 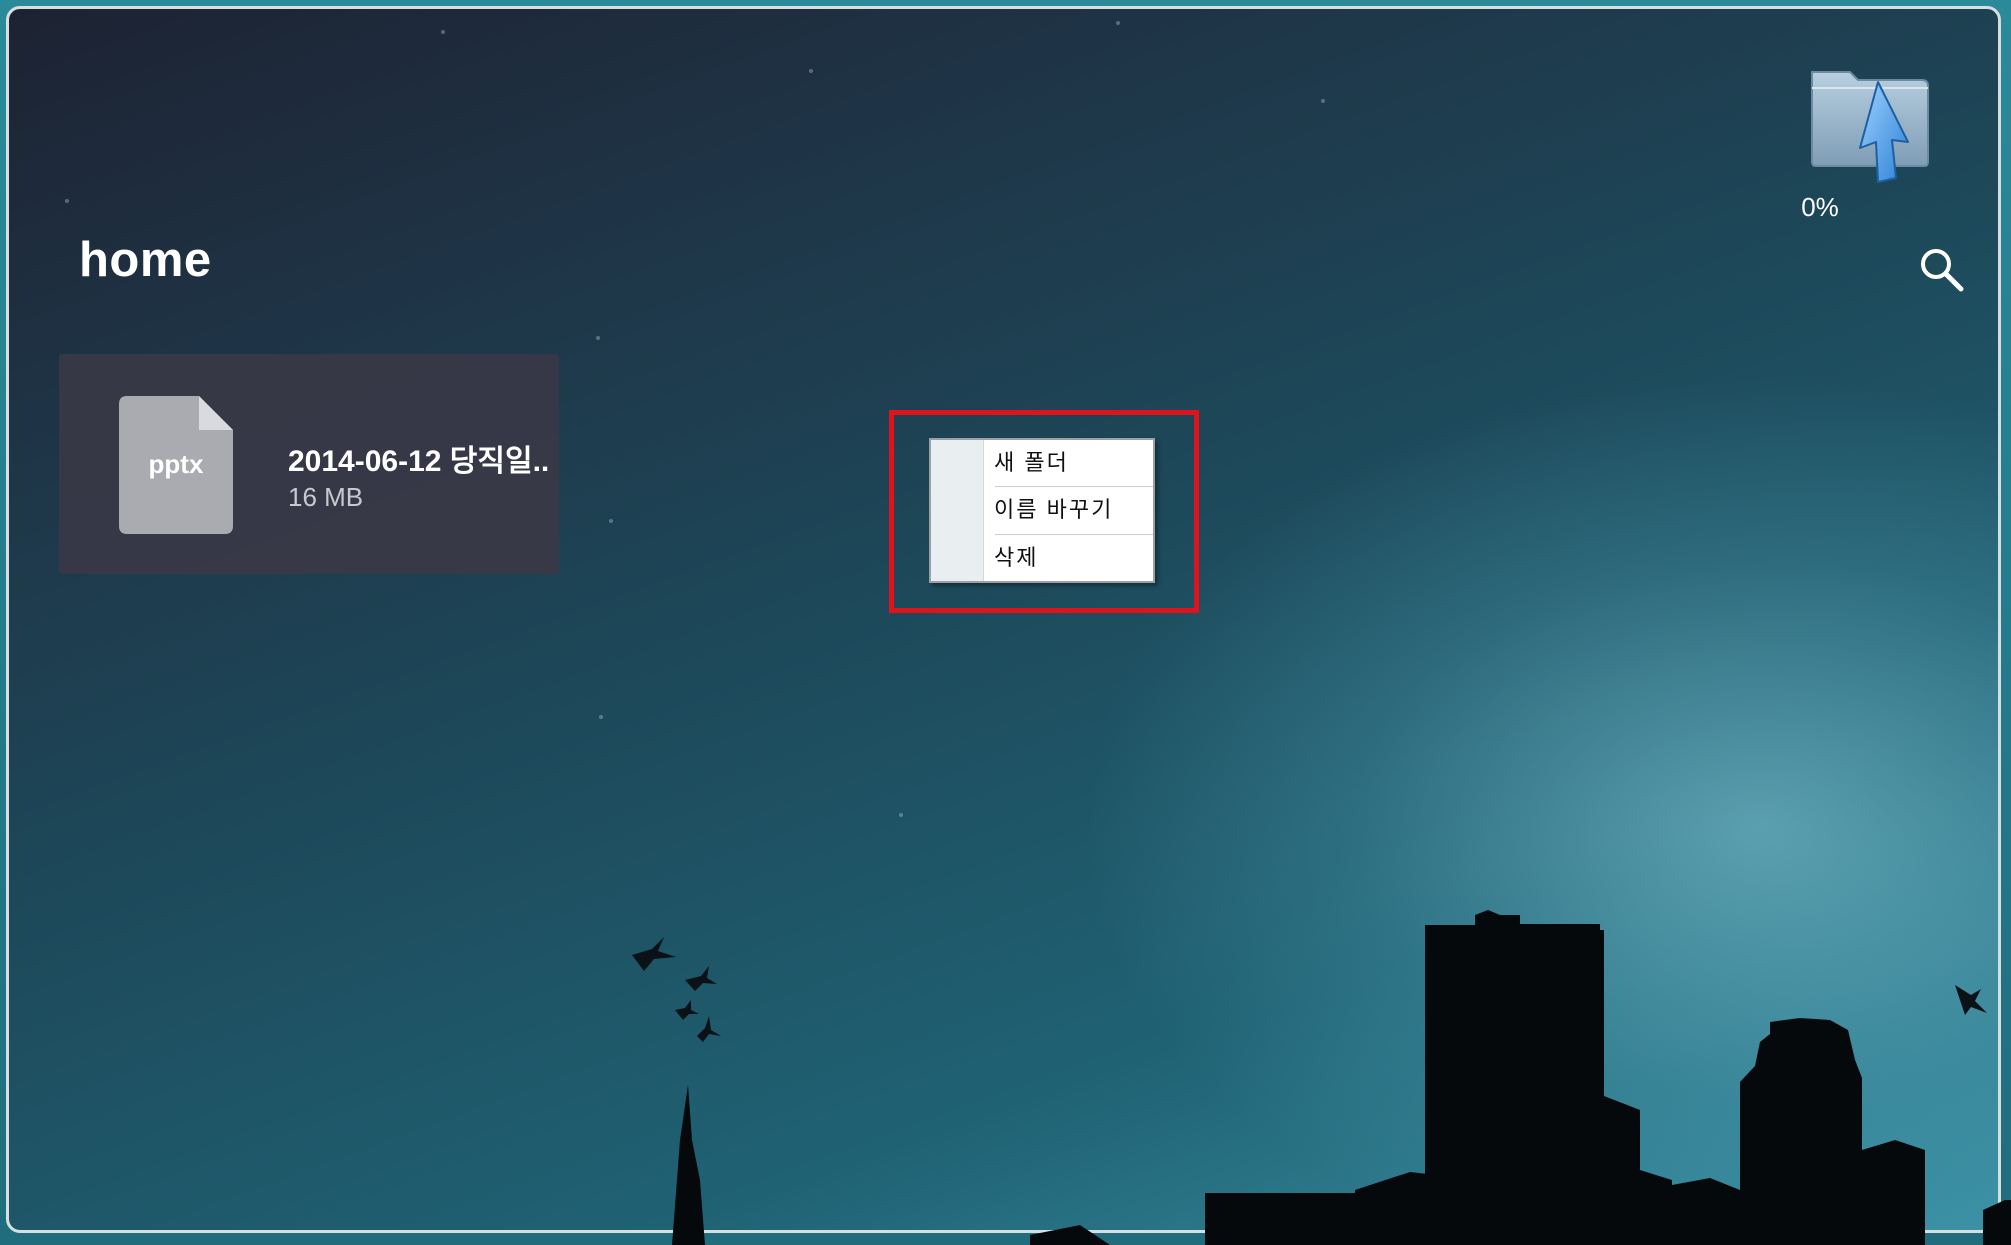 What do you see at coordinates (1068, 510) in the screenshot?
I see `menu-item-rename: 이름 바꾸기` at bounding box center [1068, 510].